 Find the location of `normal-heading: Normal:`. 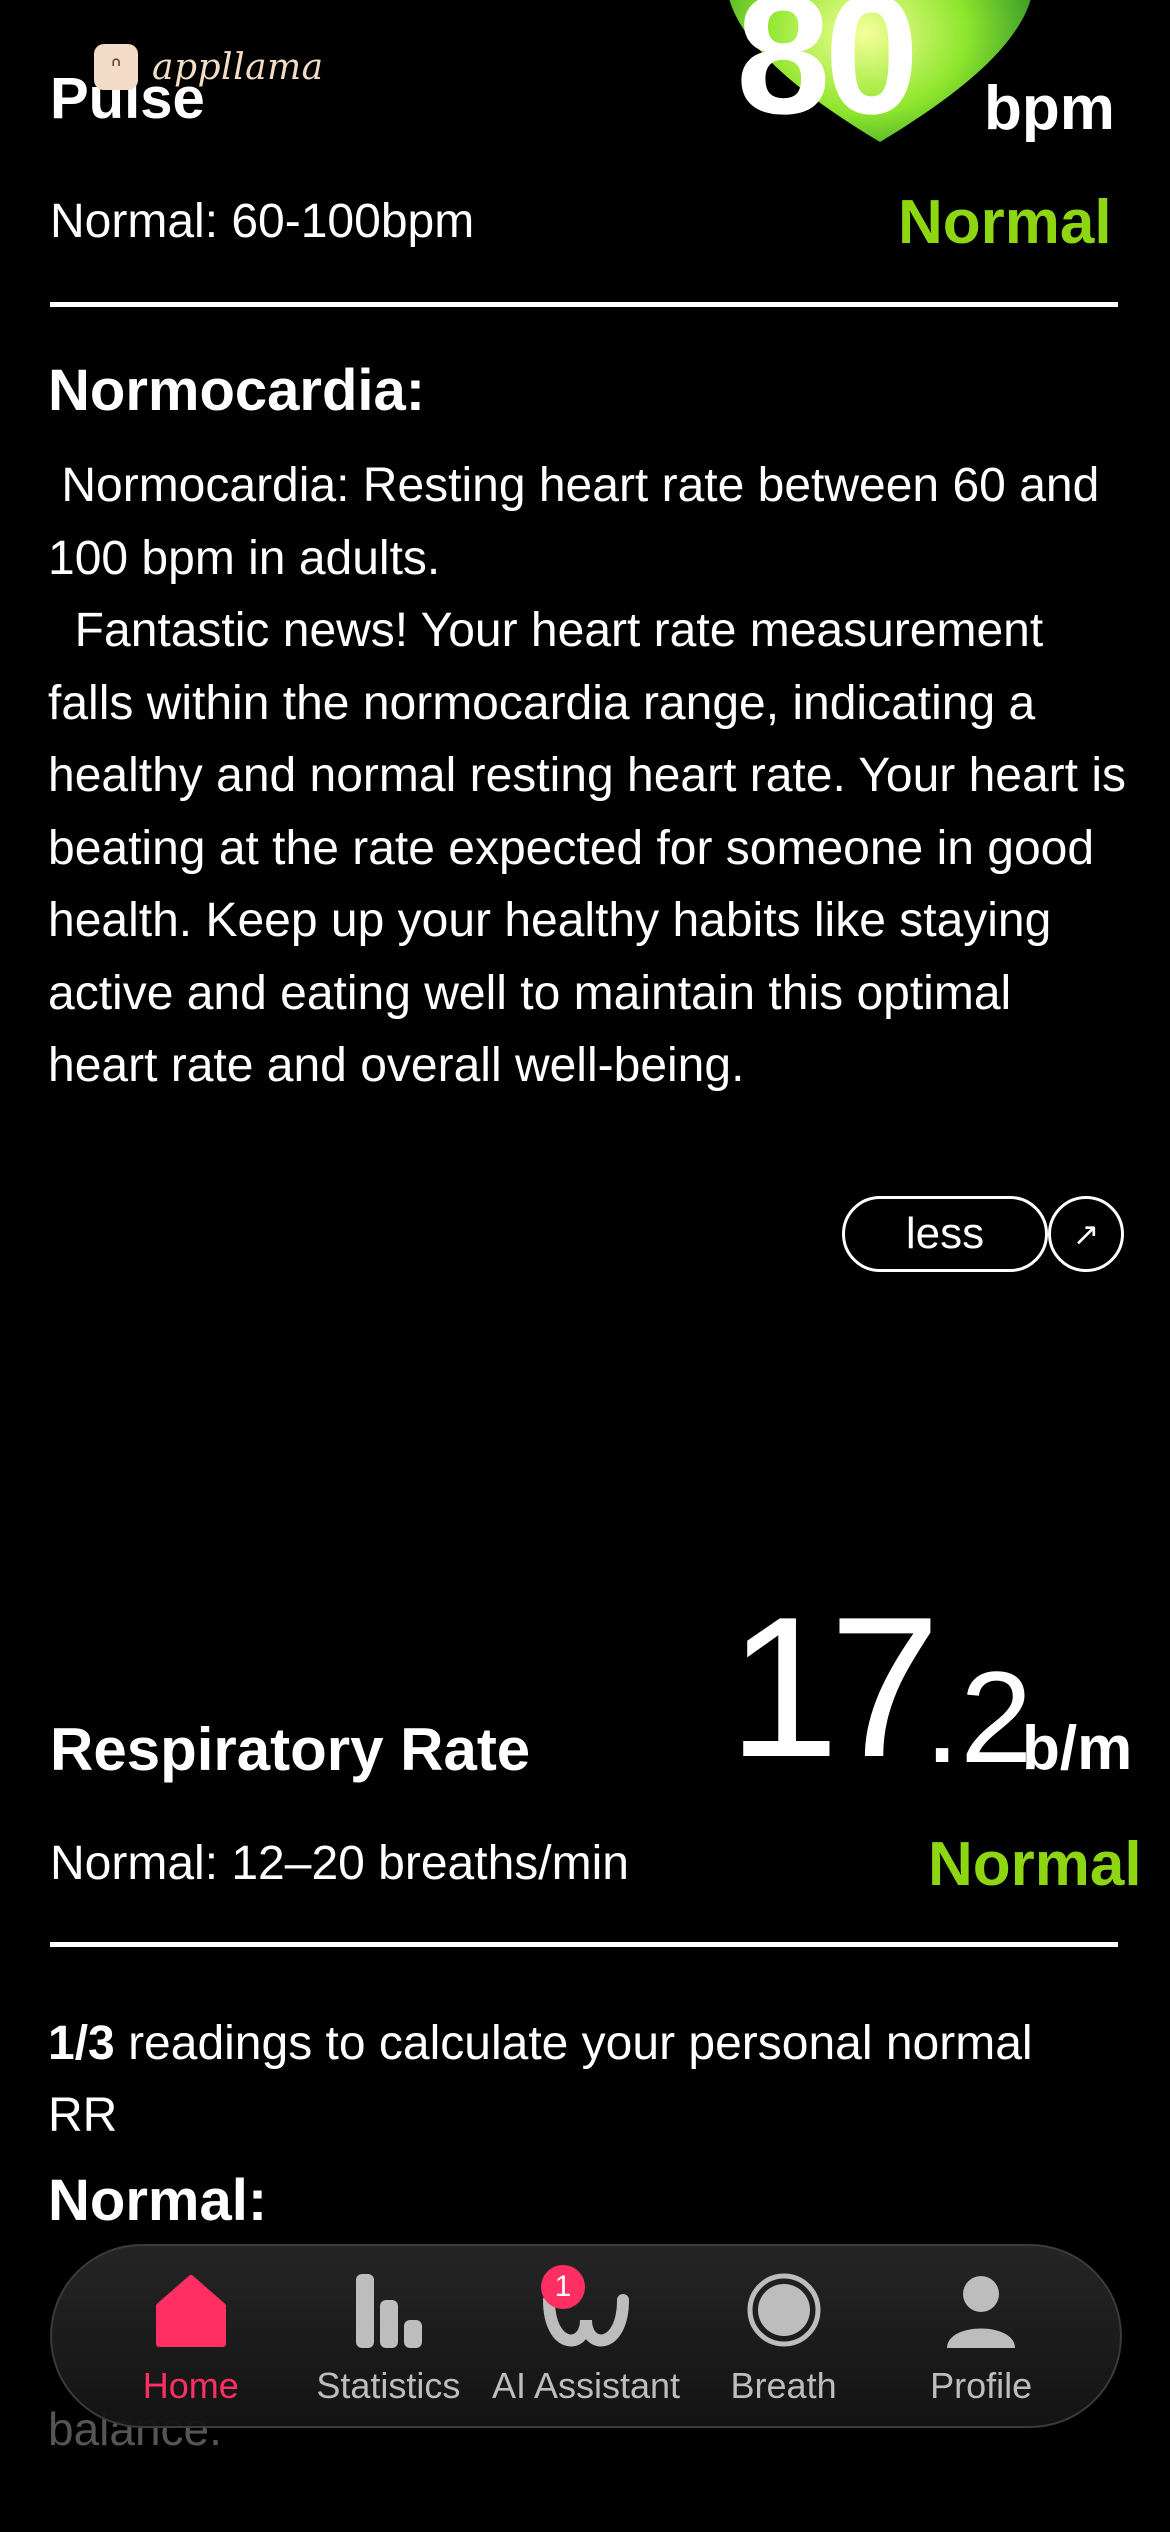

normal-heading: Normal: is located at coordinates (158, 2200).